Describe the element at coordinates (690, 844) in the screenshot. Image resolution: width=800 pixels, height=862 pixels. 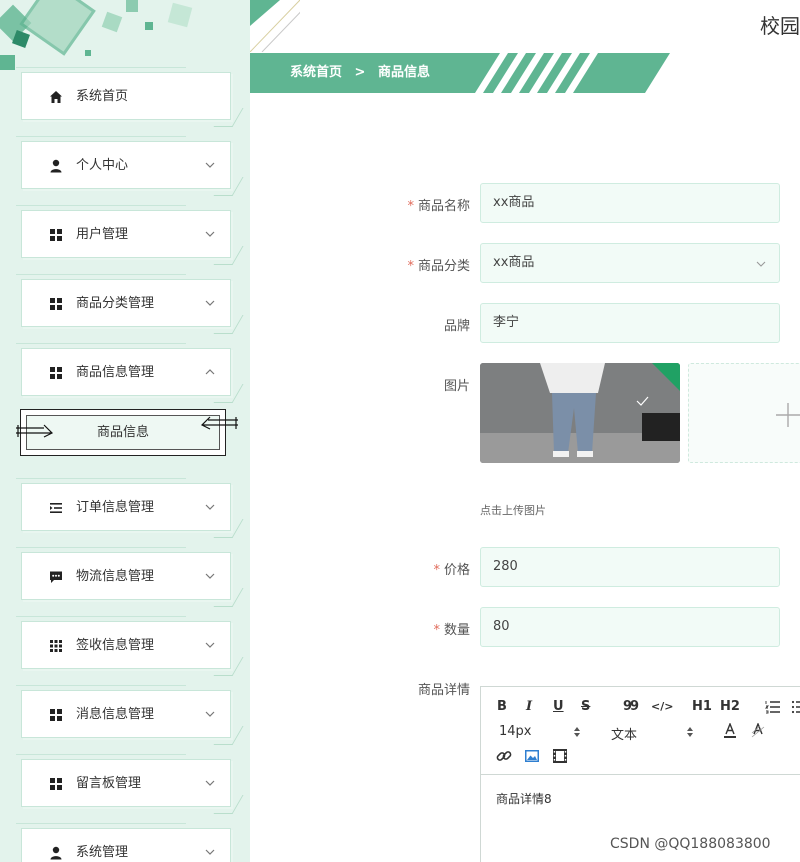
I see `watermark: CSDN @QQ188083800` at that location.